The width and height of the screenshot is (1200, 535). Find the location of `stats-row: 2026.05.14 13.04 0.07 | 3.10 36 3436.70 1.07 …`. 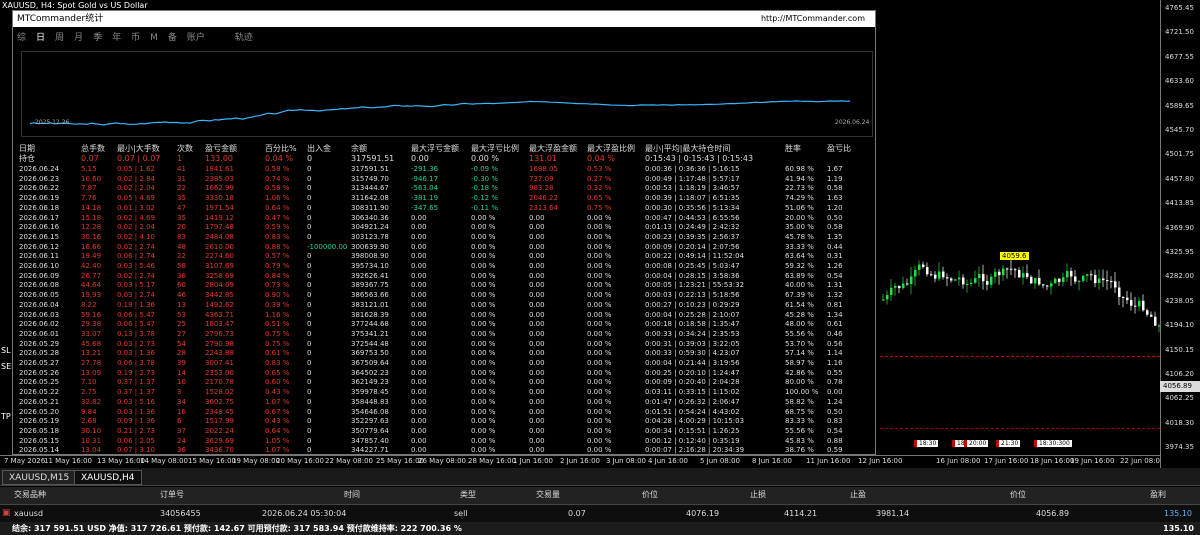

stats-row: 2026.05.14 13.04 0.07 | 3.10 36 3436.70 1.07 … is located at coordinates (447, 450).